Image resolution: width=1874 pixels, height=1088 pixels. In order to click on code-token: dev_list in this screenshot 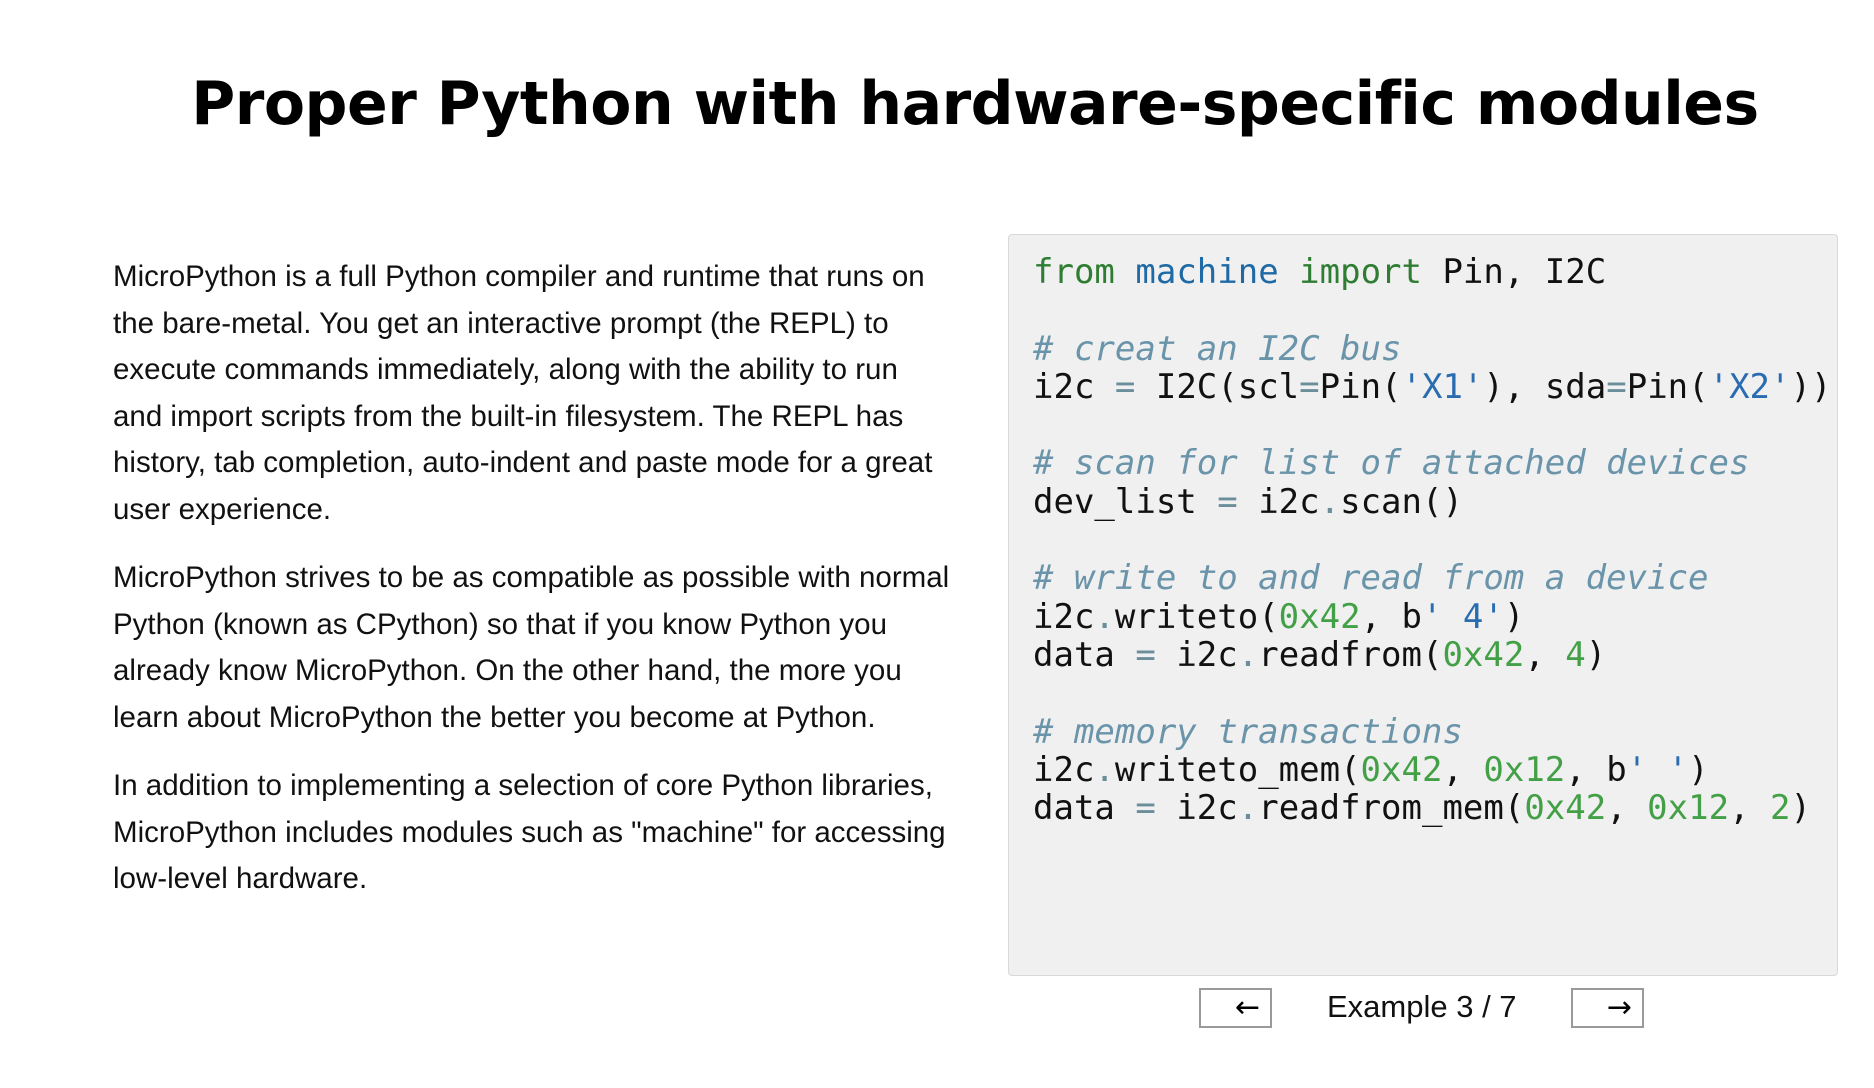, I will do `click(1125, 501)`.